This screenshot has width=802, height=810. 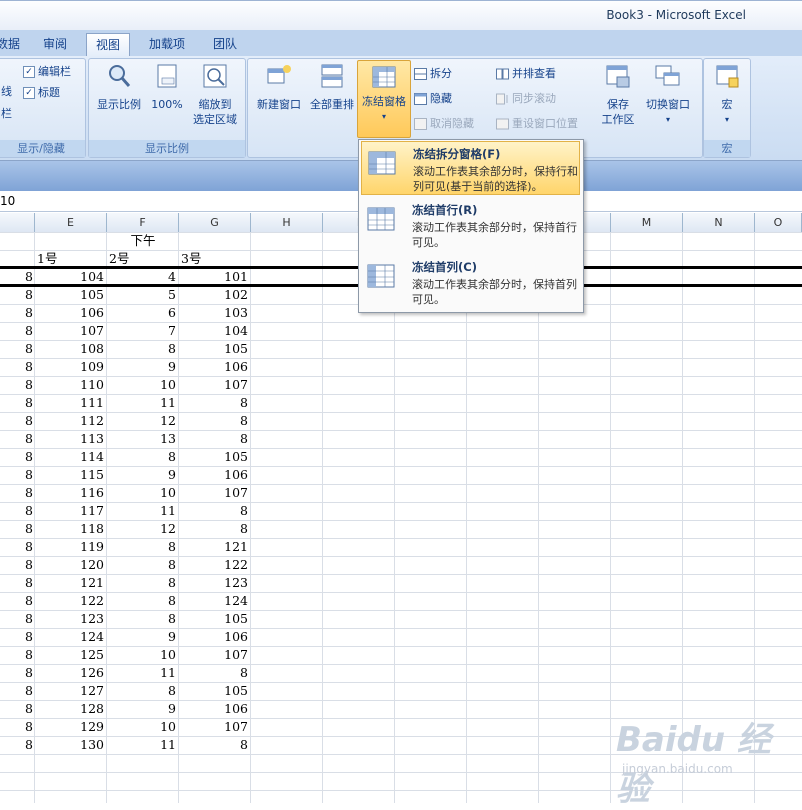 I want to click on formula-bar-checkbox: ✓ 编辑栏, so click(x=47, y=72).